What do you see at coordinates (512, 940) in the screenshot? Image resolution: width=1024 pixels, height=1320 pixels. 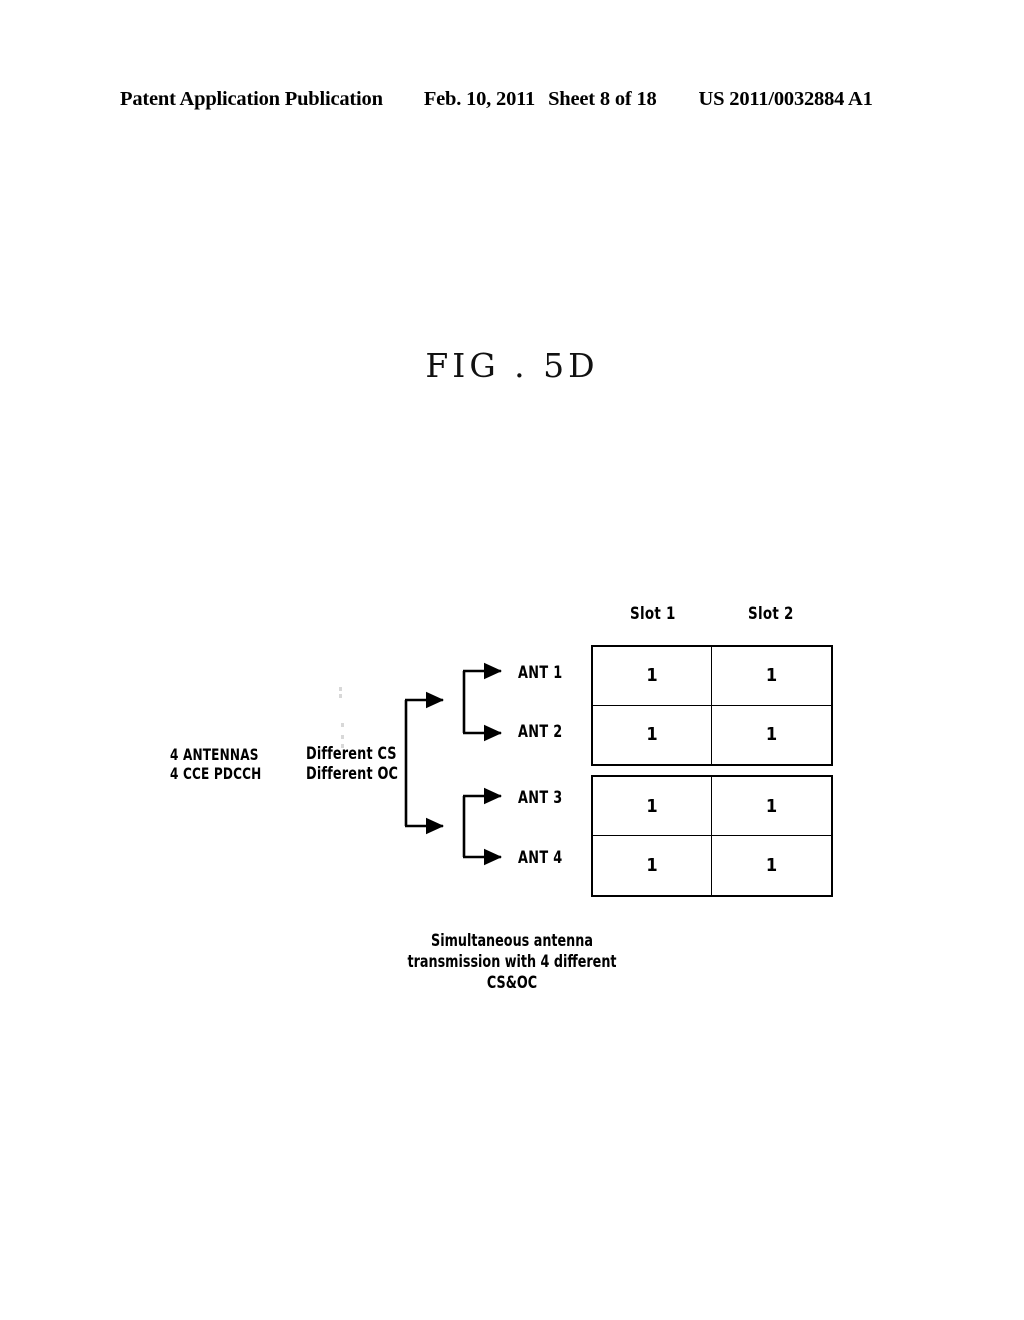 I see `figure-caption-line-1: Simultaneous antenna` at bounding box center [512, 940].